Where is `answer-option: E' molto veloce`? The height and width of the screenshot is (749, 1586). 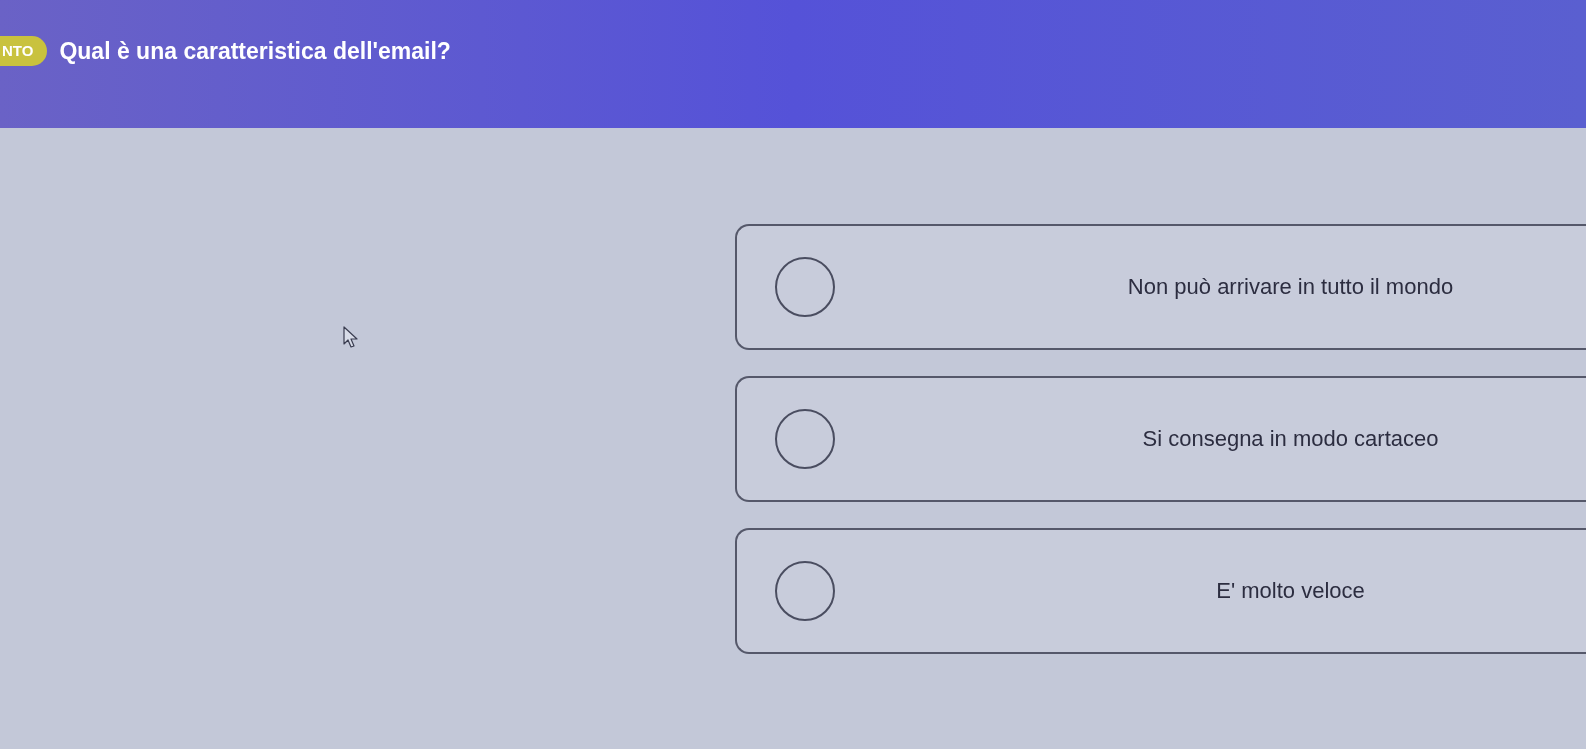
answer-option: E' molto veloce is located at coordinates (1160, 591).